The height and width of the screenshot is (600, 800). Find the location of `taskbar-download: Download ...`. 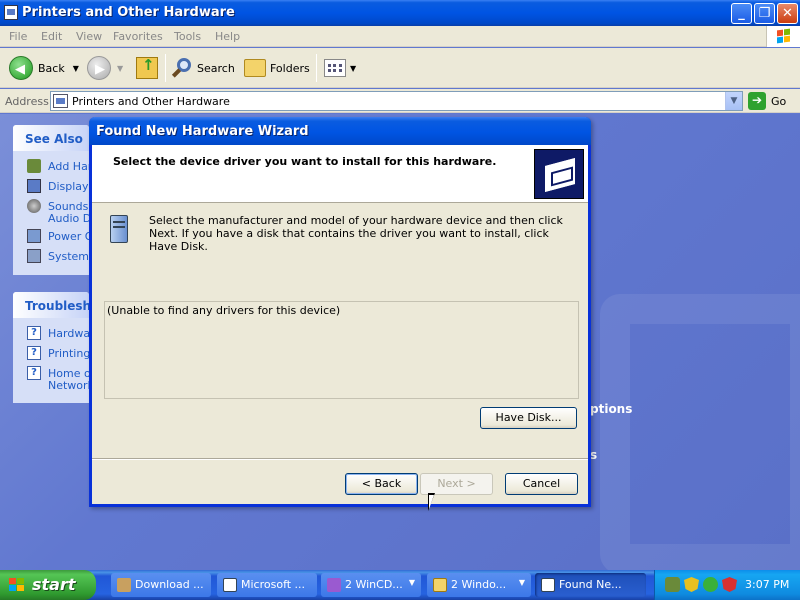

taskbar-download: Download ... is located at coordinates (161, 585).